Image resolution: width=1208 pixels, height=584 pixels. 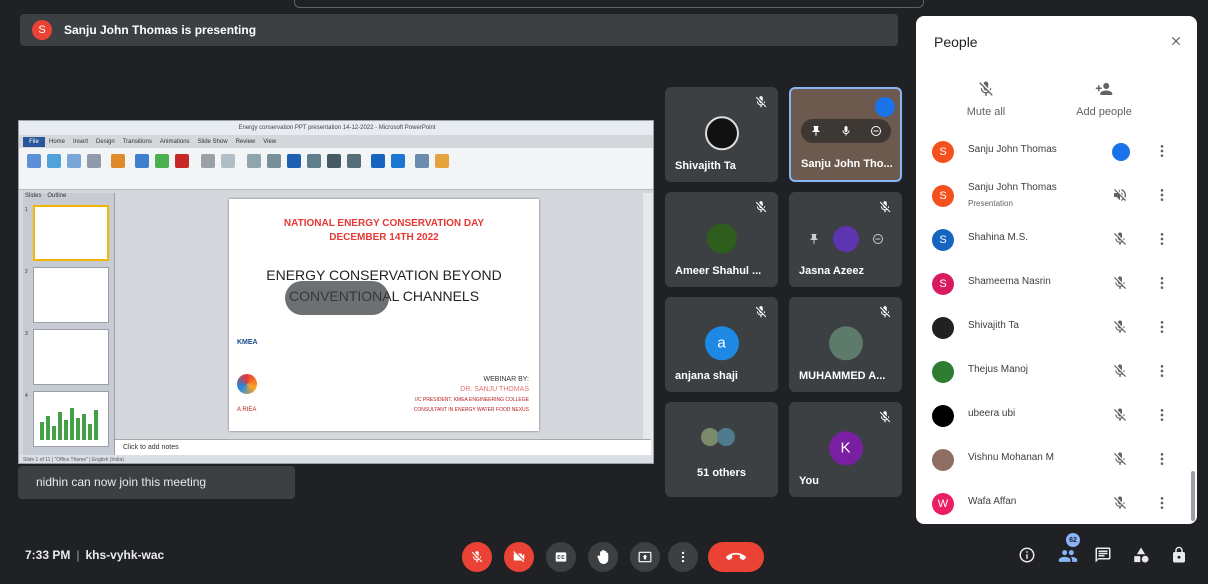 I want to click on mic-icon, so click(x=846, y=131).